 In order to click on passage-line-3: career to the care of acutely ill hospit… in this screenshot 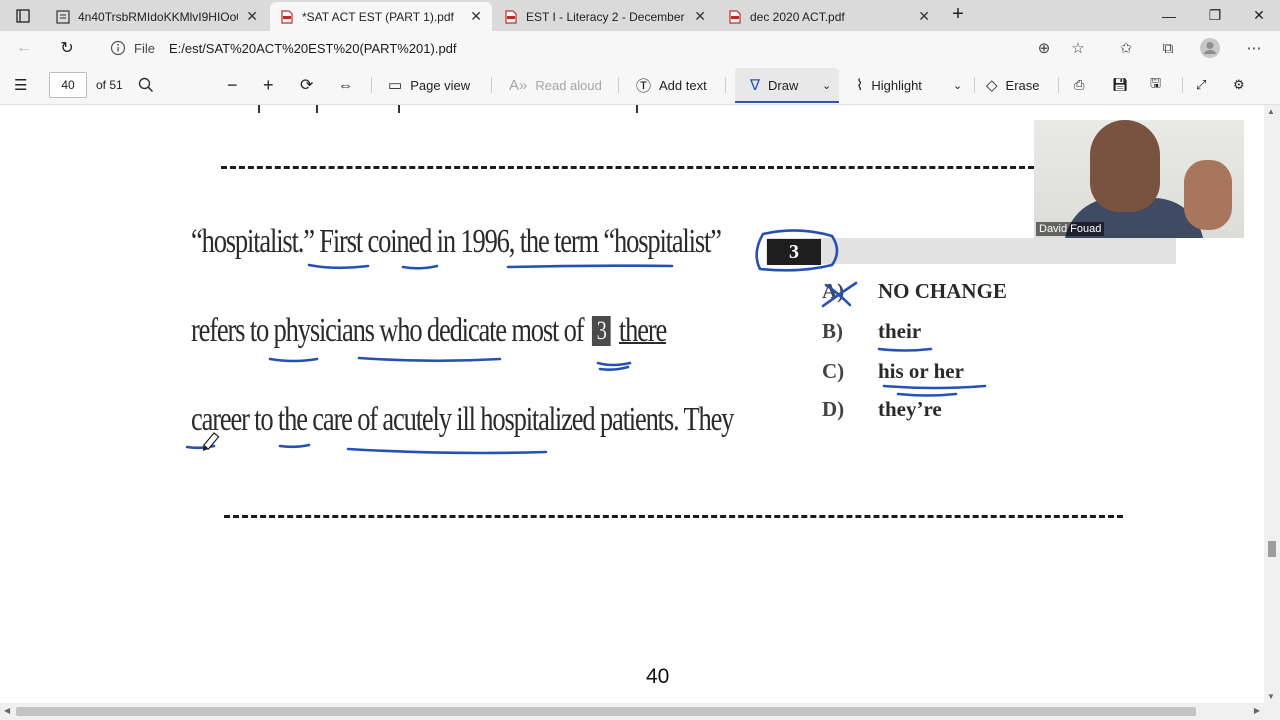, I will do `click(462, 419)`.